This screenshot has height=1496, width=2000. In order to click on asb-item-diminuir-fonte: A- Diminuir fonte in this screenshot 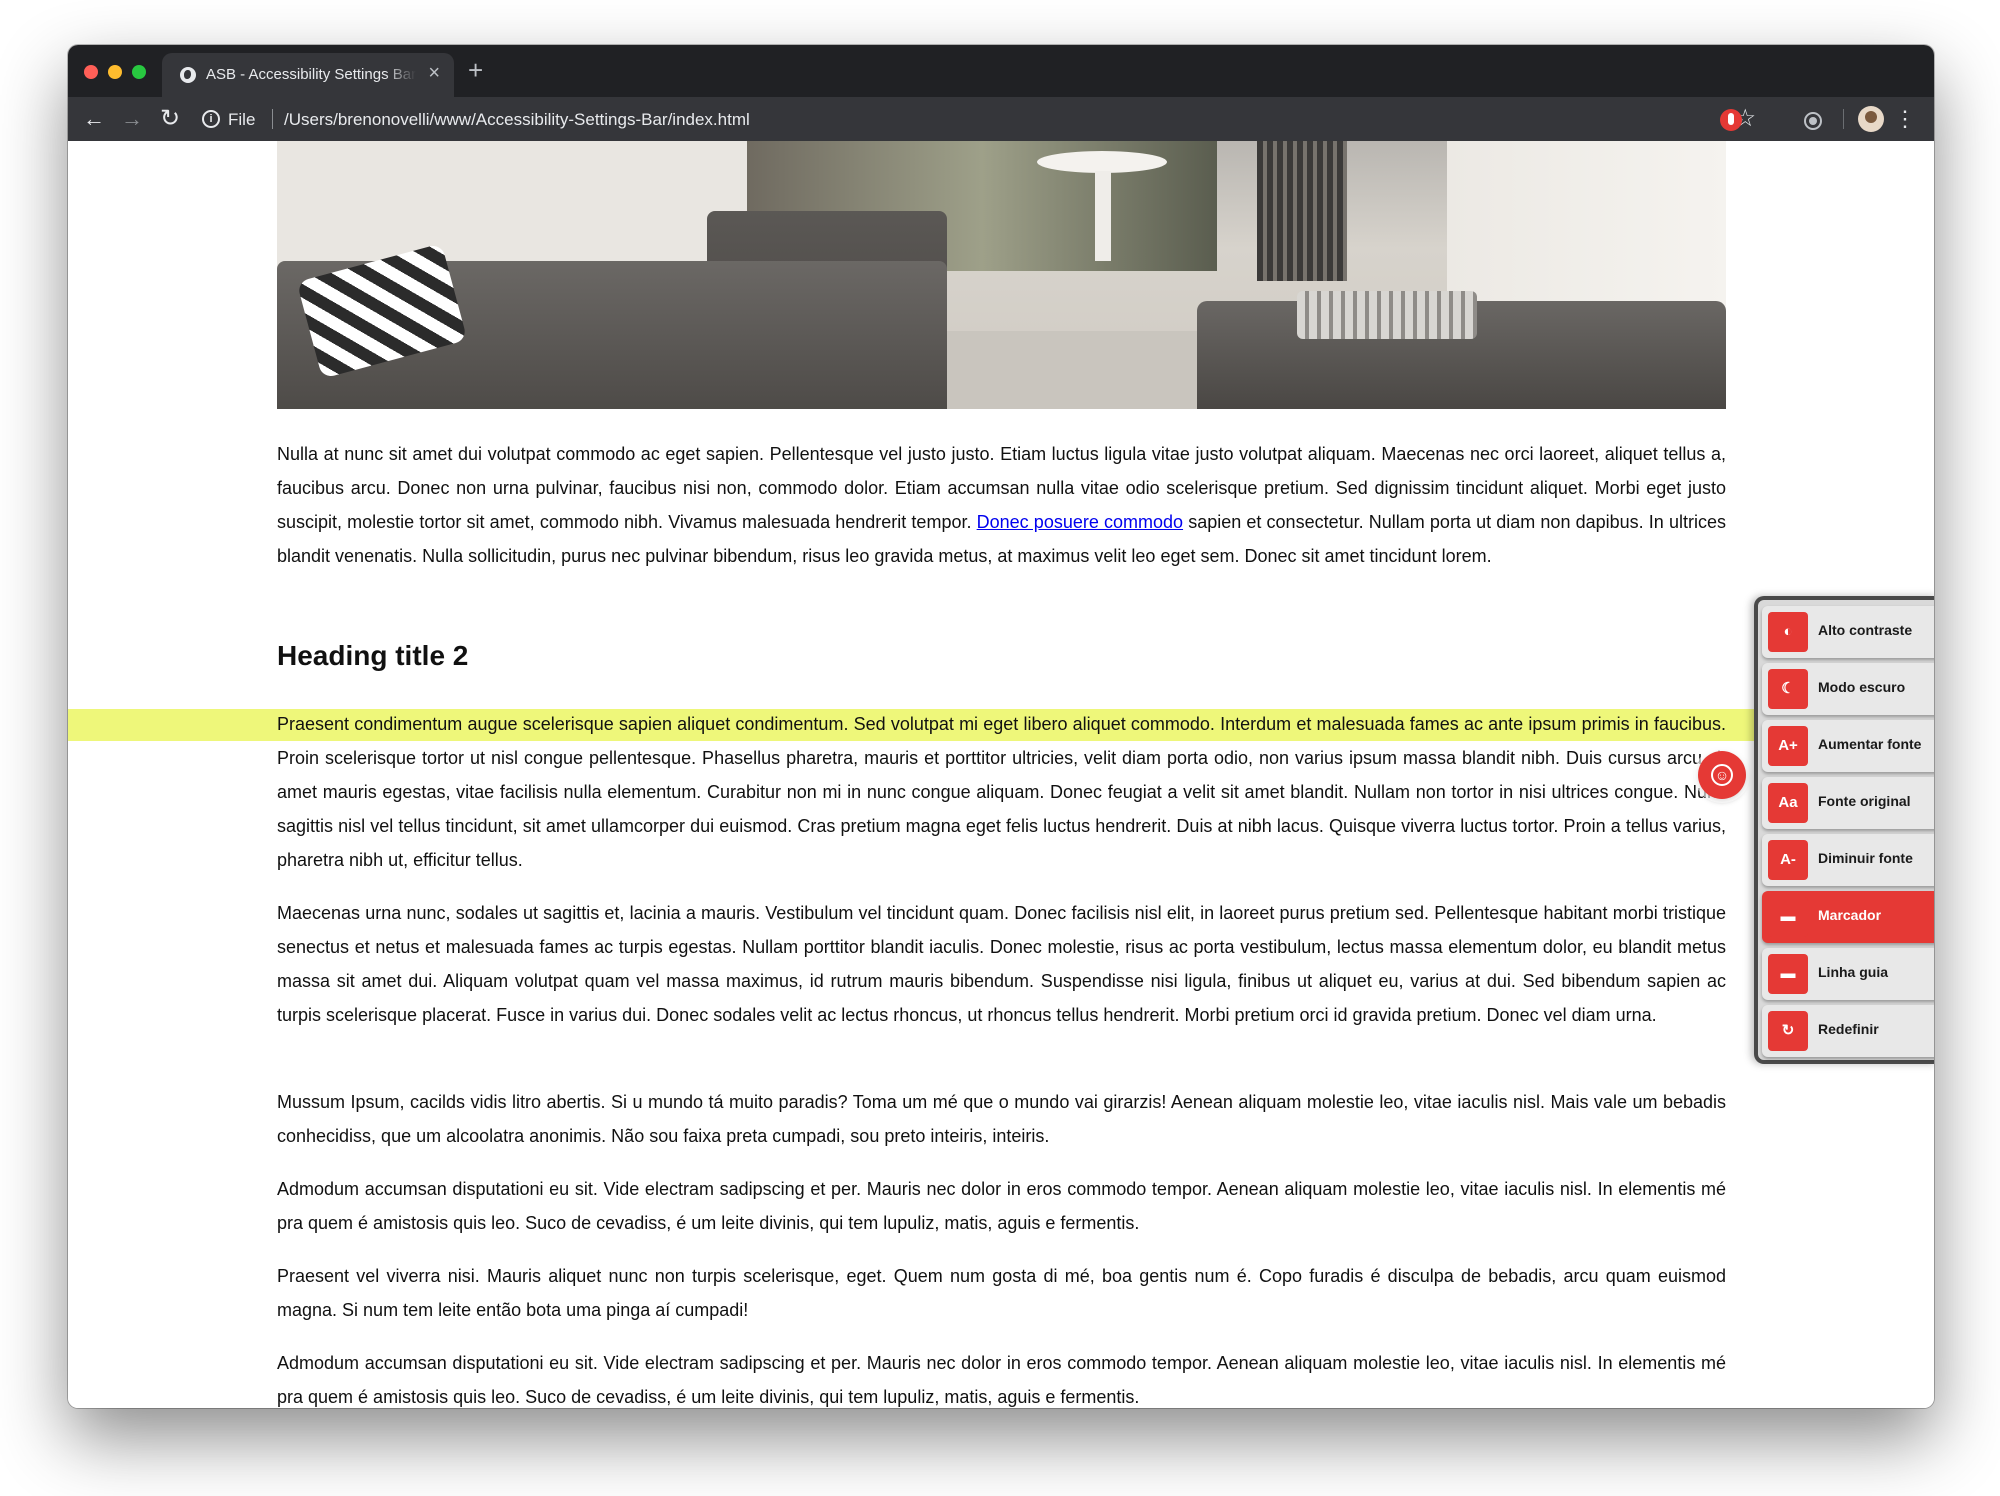, I will do `click(1848, 860)`.